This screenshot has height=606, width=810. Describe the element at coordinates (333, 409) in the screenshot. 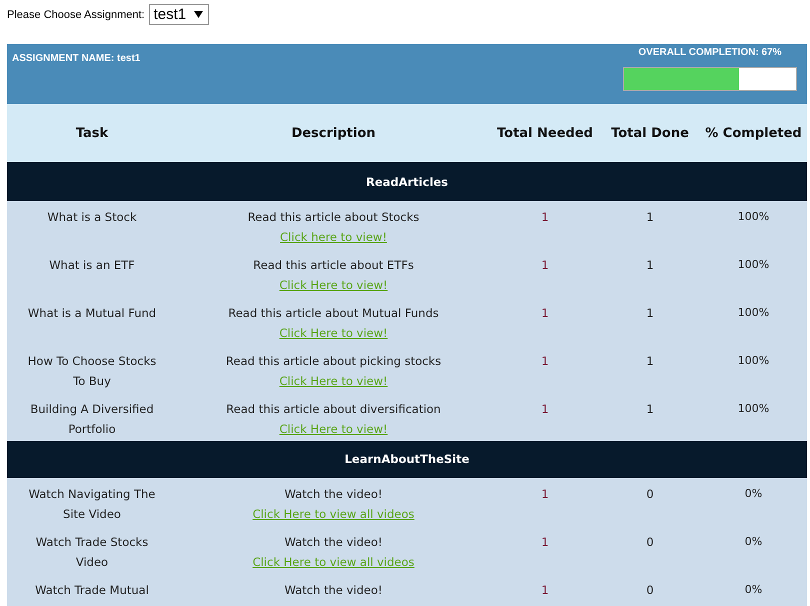

I see `task-description: Read this article about diversification` at that location.